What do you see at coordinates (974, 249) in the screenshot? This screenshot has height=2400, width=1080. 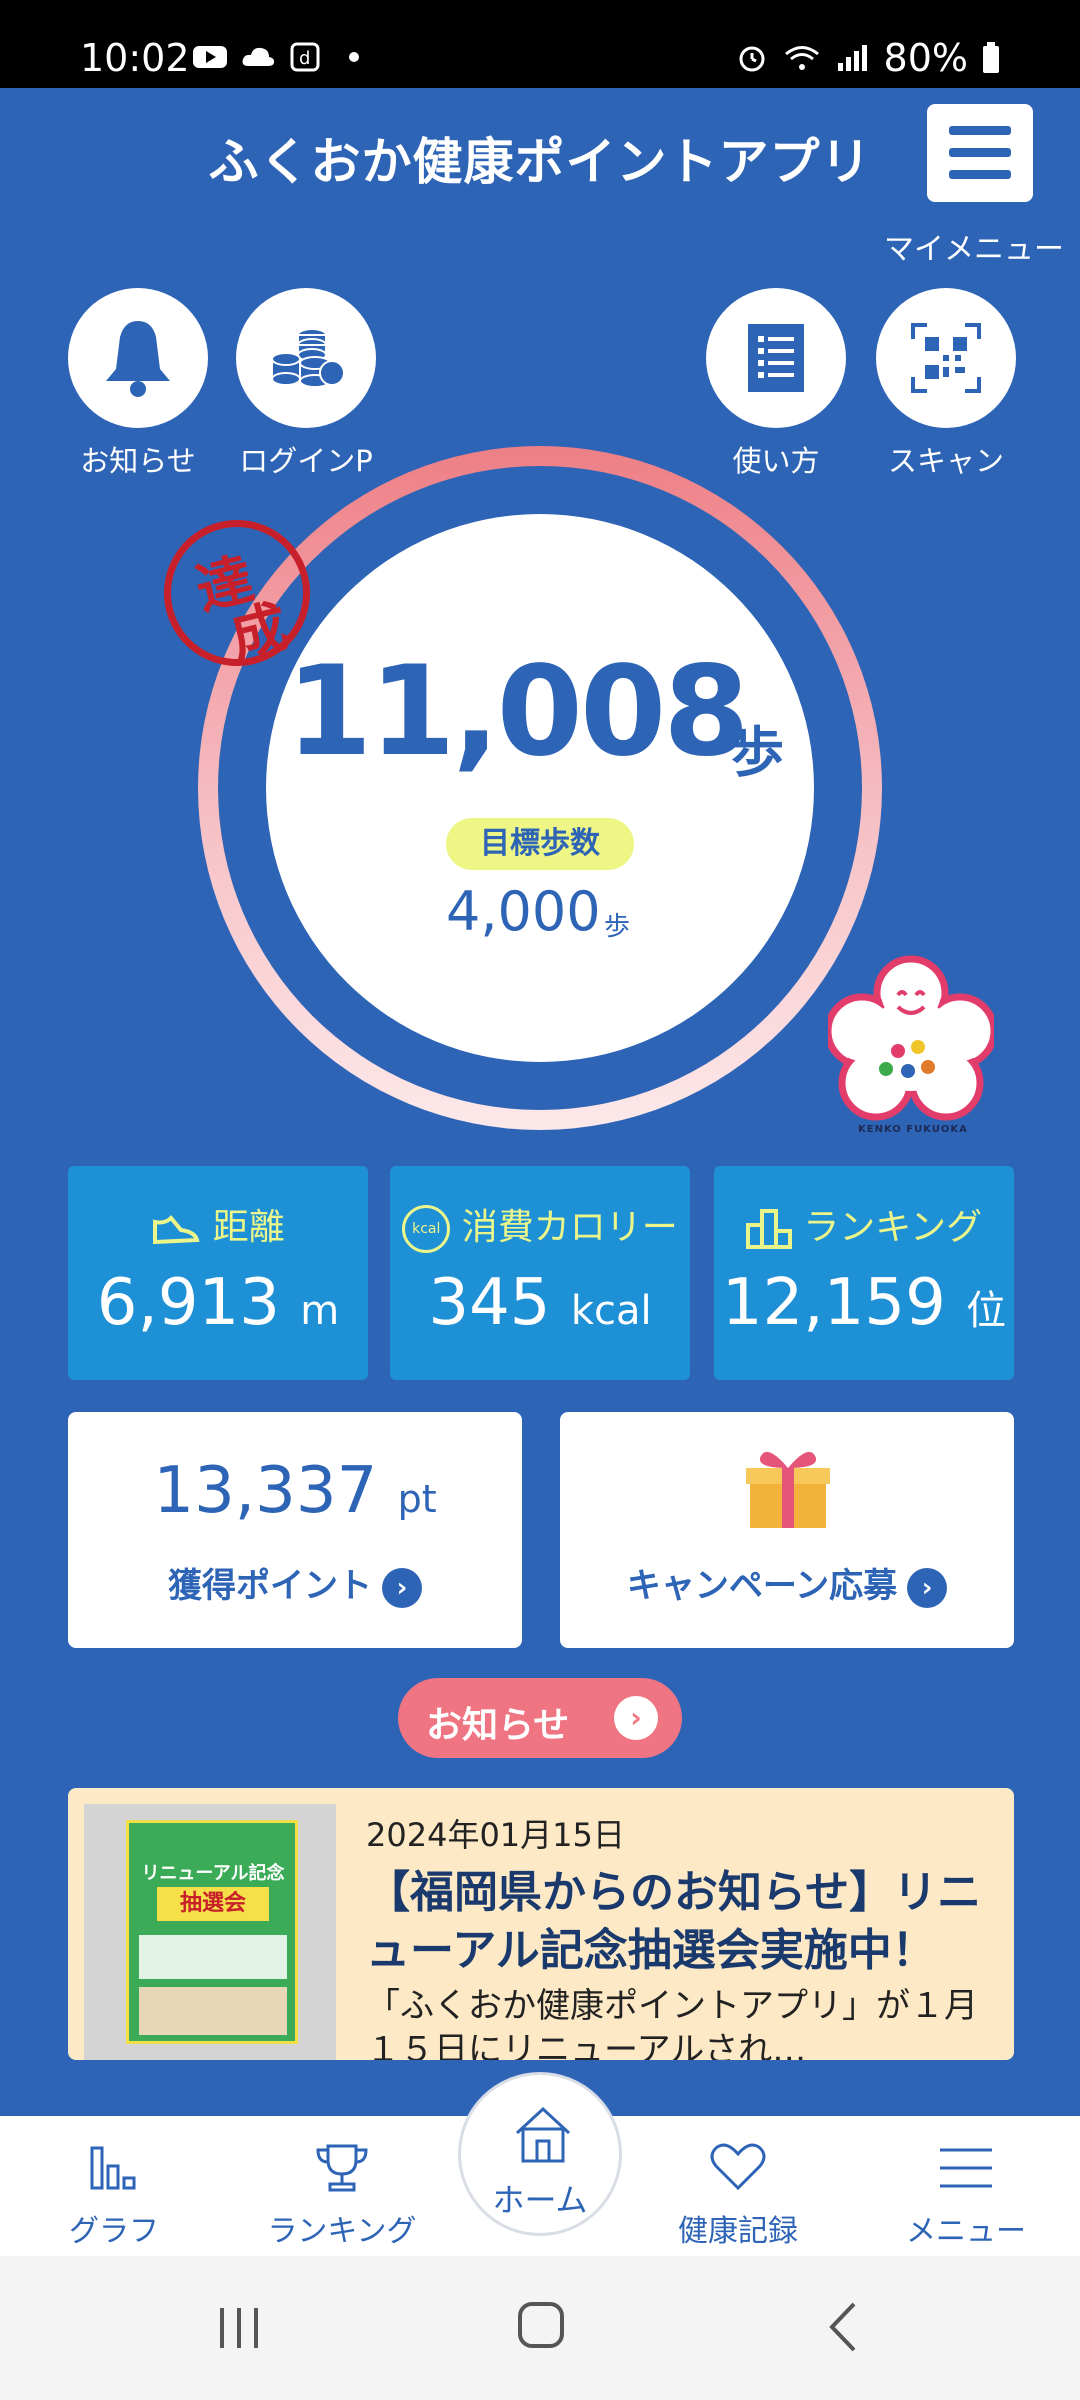 I see `my-menu-label: マイメニュー` at bounding box center [974, 249].